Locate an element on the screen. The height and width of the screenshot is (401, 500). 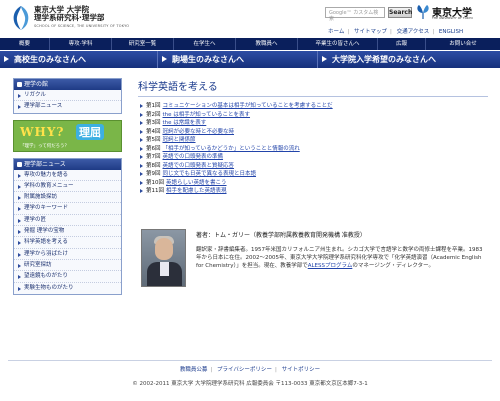
util-link-english: ENGLISH is located at coordinates (451, 32).